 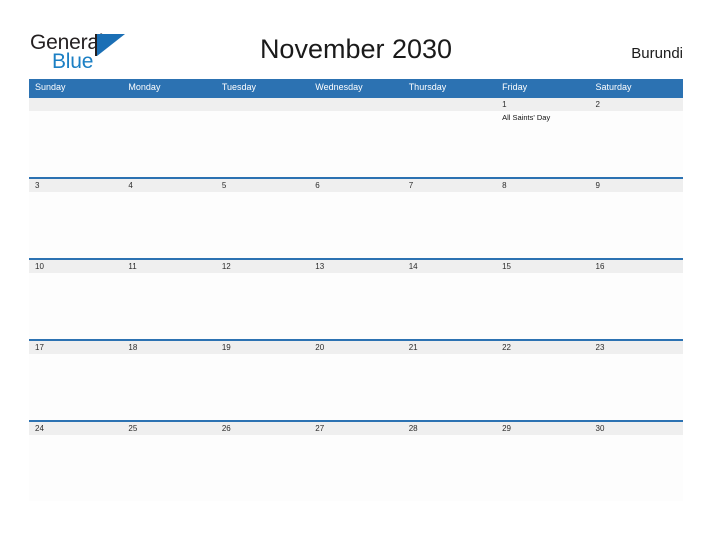 I want to click on day-number: 4, so click(x=168, y=185).